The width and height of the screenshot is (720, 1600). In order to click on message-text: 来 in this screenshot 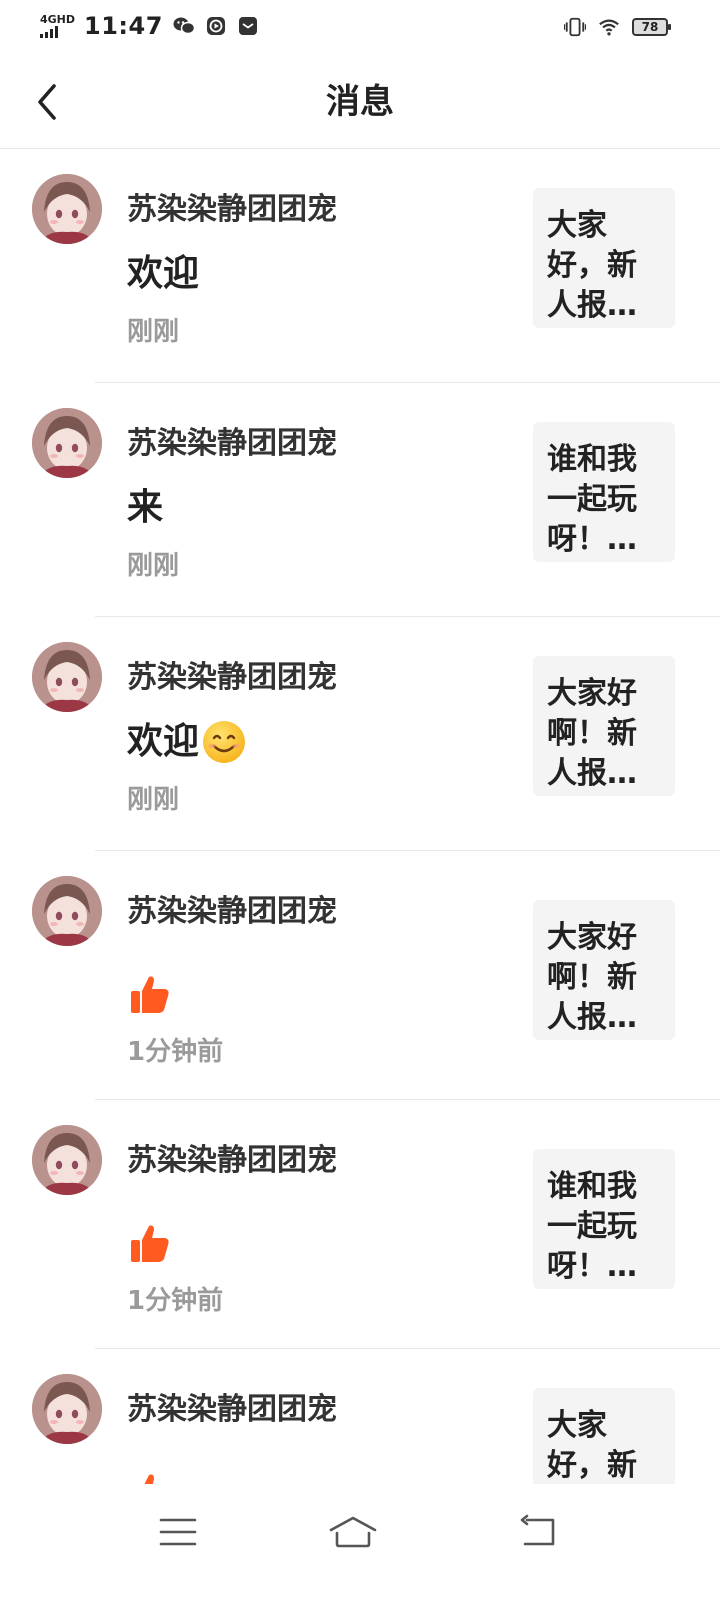, I will do `click(145, 508)`.